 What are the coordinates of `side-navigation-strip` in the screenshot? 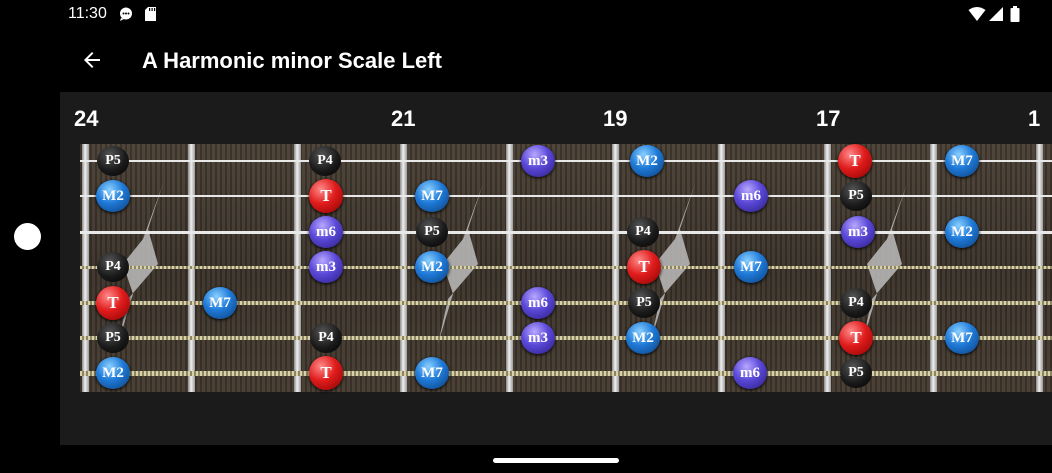 It's located at (30, 236).